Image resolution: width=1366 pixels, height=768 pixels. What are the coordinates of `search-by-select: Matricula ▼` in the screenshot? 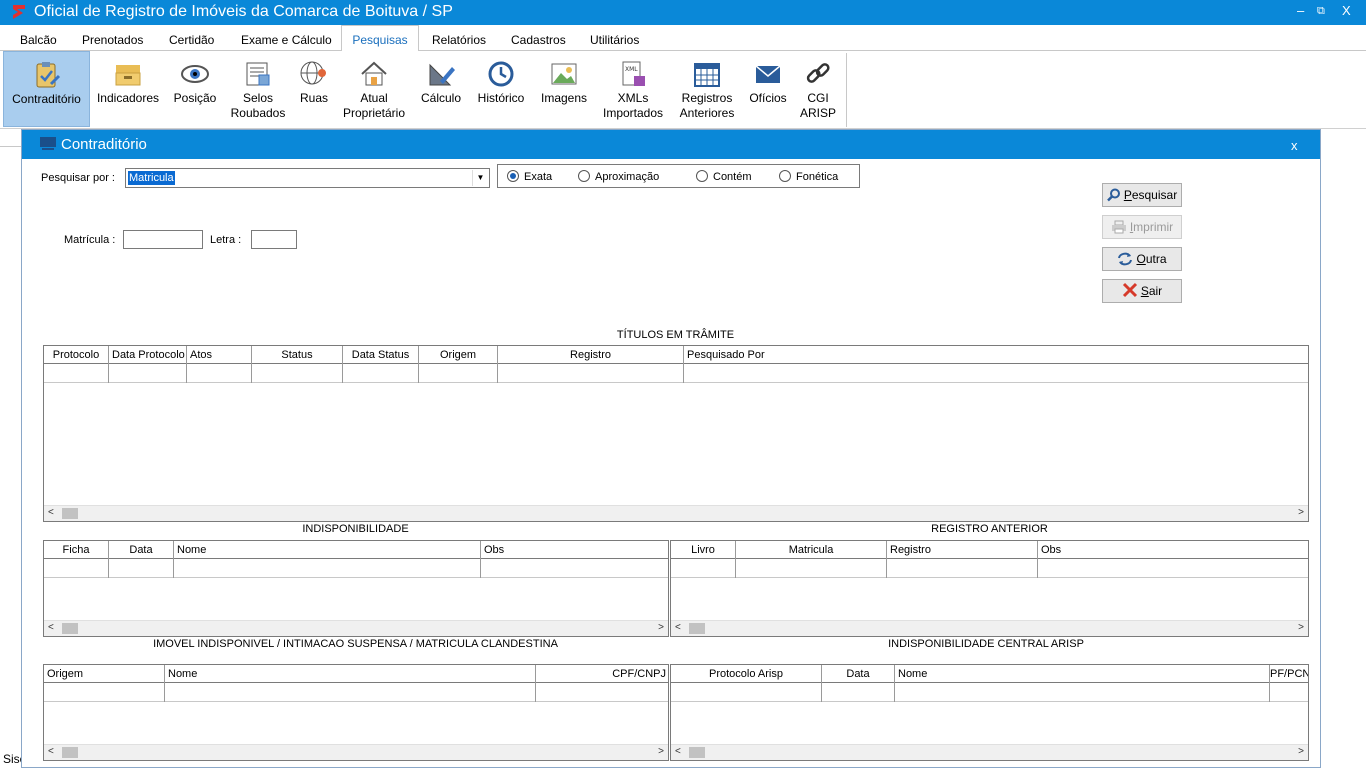 It's located at (307, 178).